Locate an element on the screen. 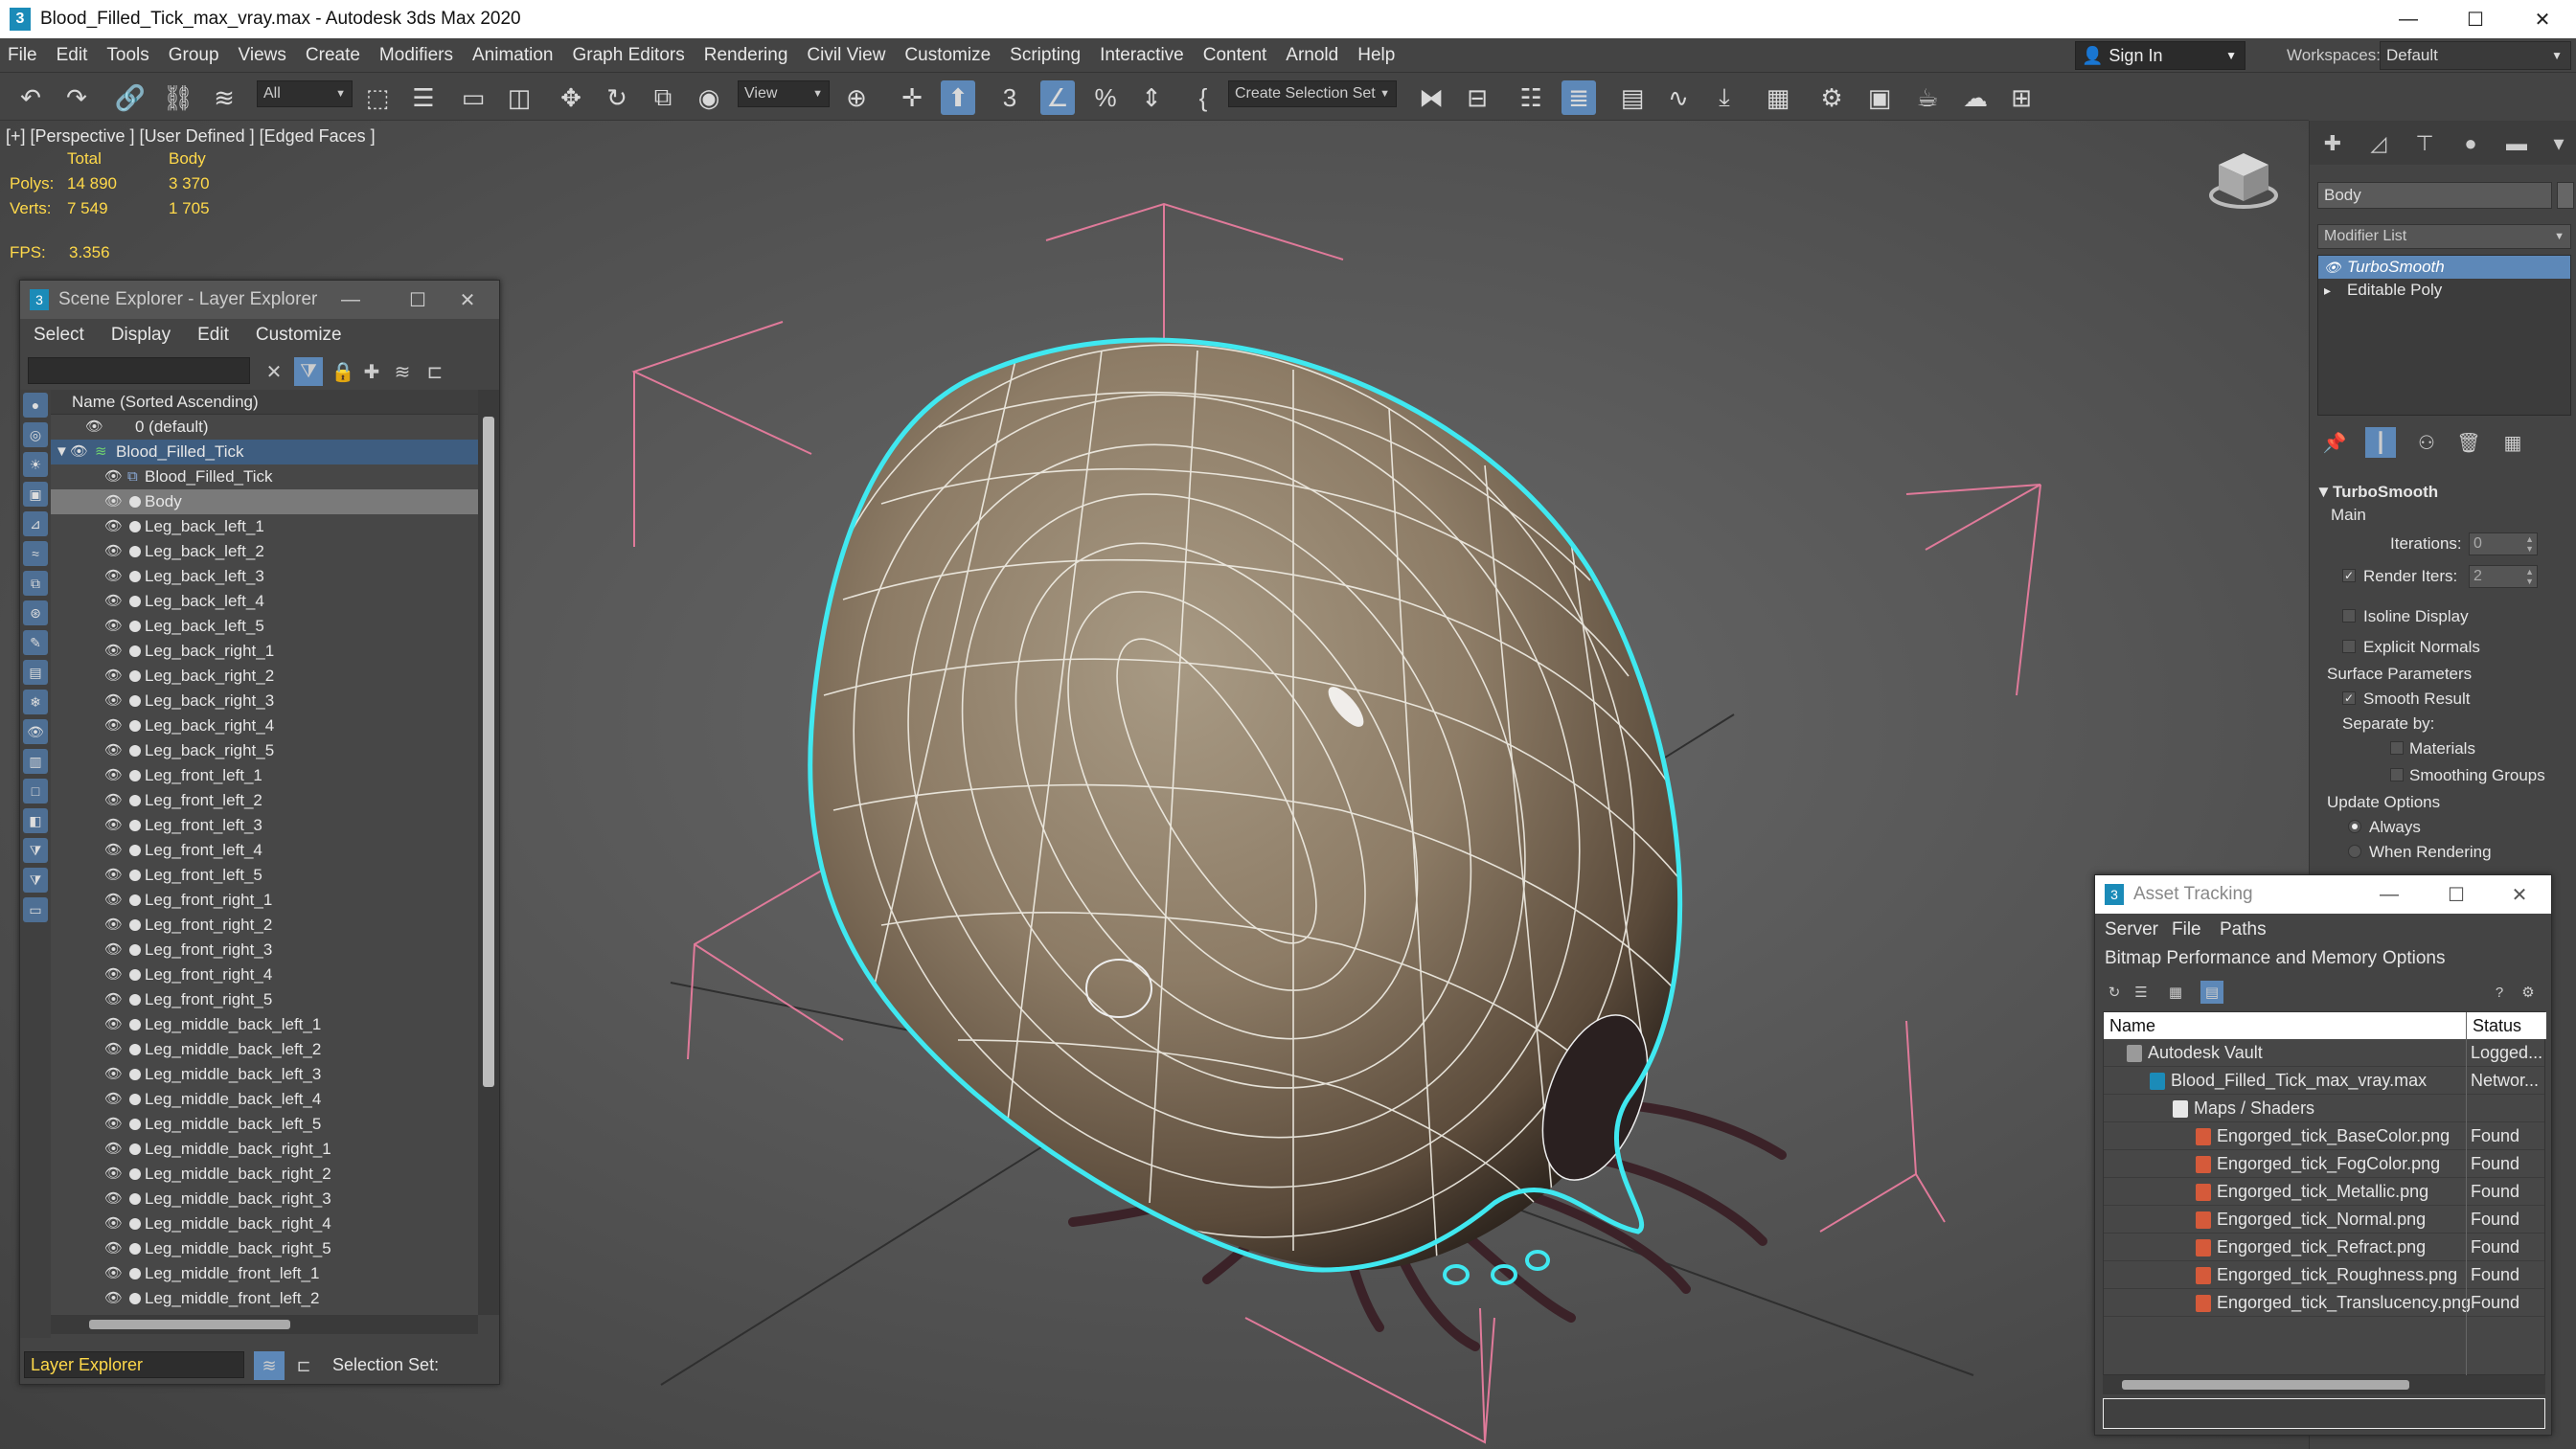  clear-search-icon: ✕ is located at coordinates (274, 371).